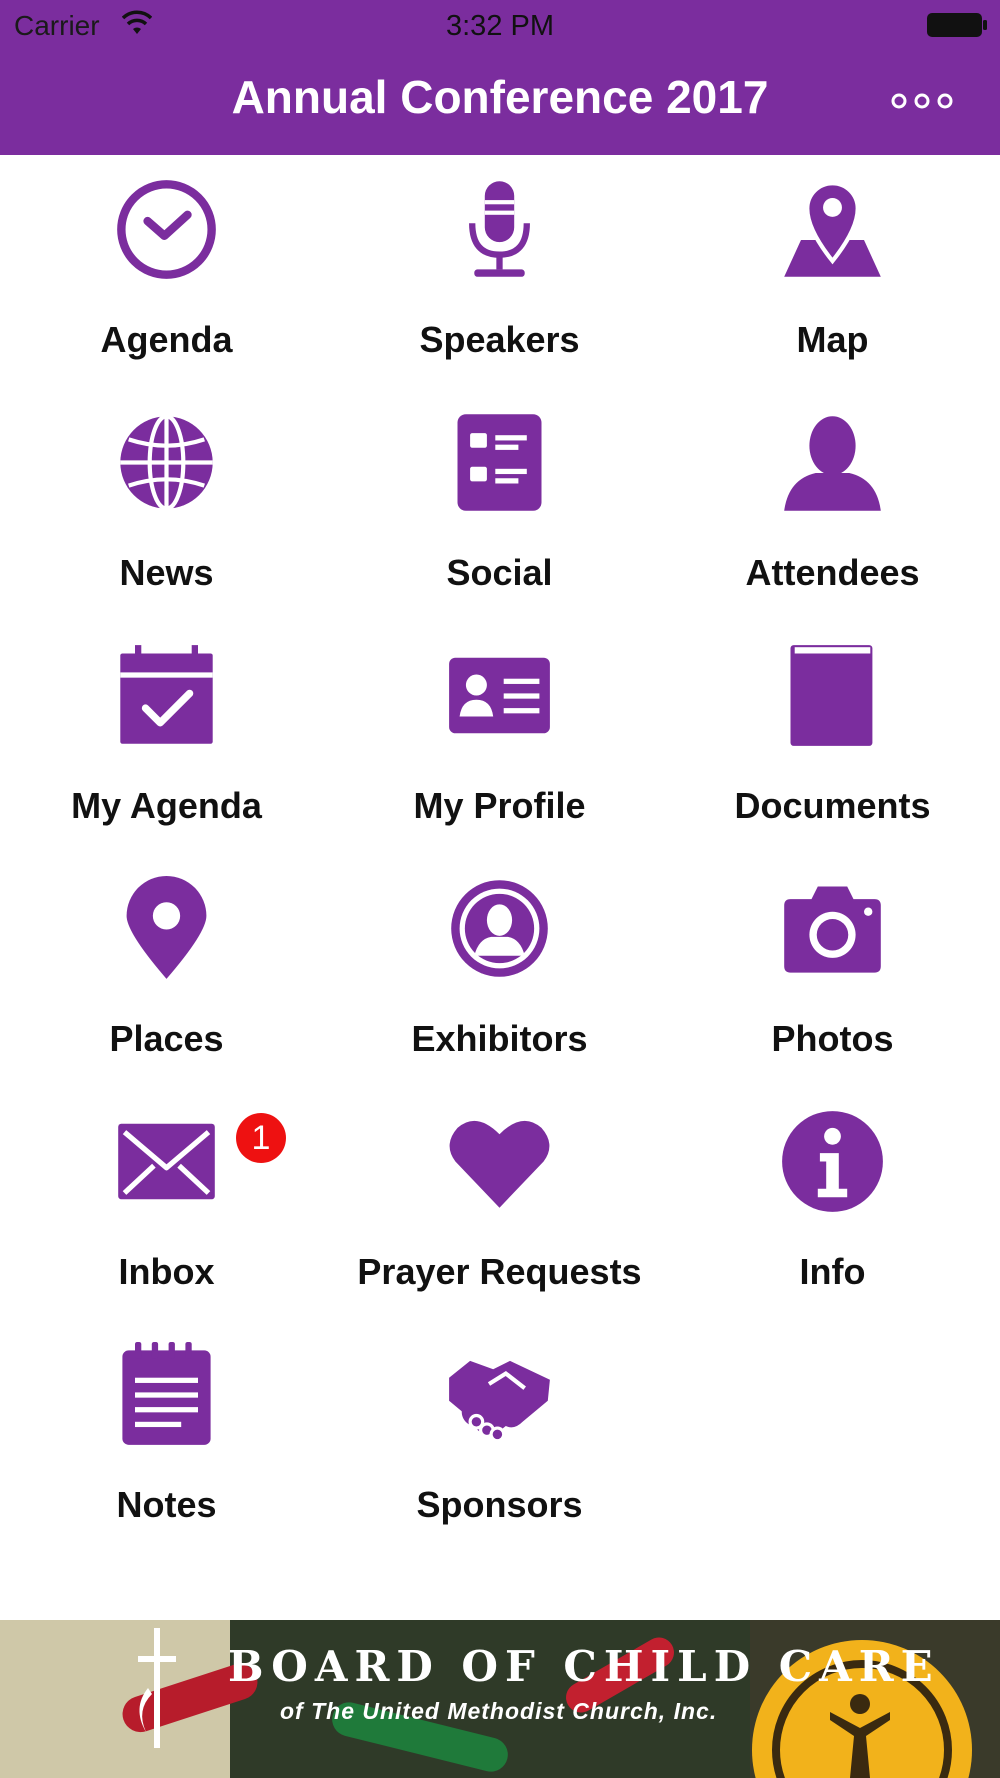 The image size is (1000, 1778). Describe the element at coordinates (499, 229) in the screenshot. I see `microphone-icon` at that location.